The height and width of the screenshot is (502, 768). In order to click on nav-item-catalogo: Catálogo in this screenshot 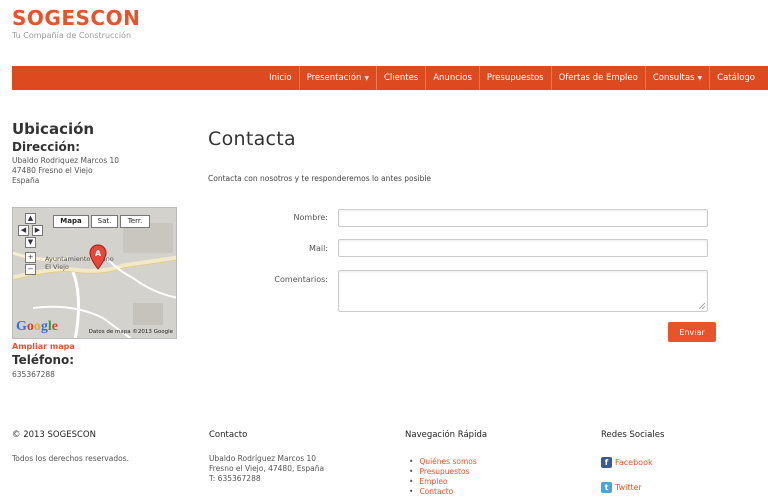, I will do `click(735, 78)`.